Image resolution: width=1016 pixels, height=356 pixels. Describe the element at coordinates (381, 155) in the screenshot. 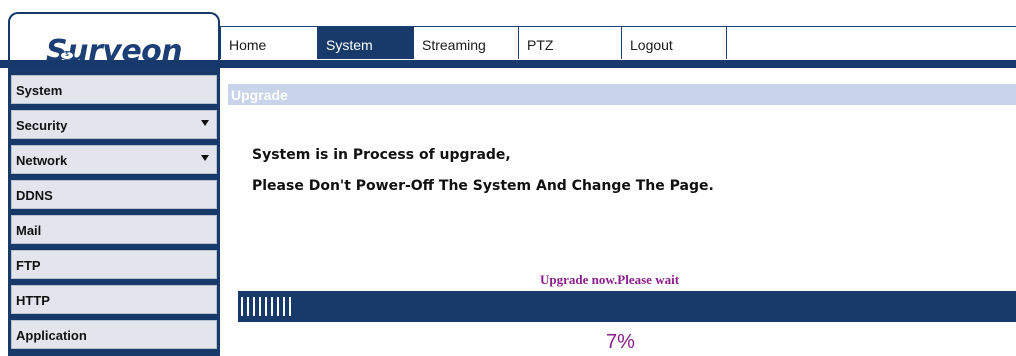

I see `upgrade-message-line1: System is in Process of upgrade,` at that location.